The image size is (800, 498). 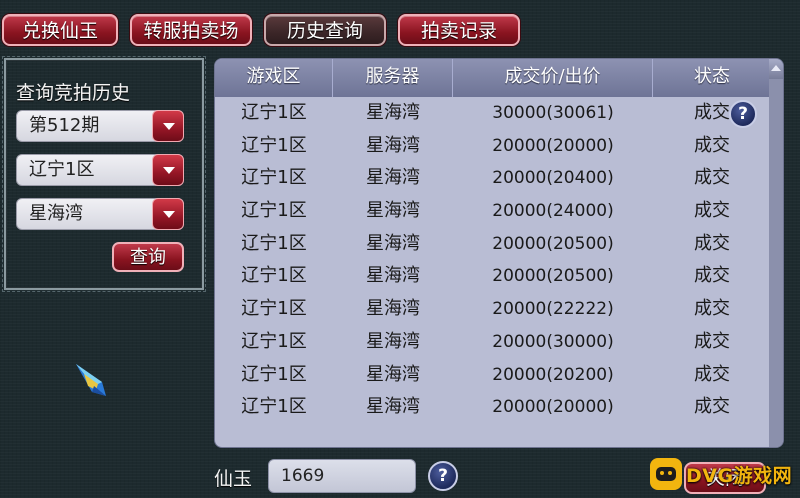 What do you see at coordinates (776, 253) in the screenshot?
I see `scrollbar` at bounding box center [776, 253].